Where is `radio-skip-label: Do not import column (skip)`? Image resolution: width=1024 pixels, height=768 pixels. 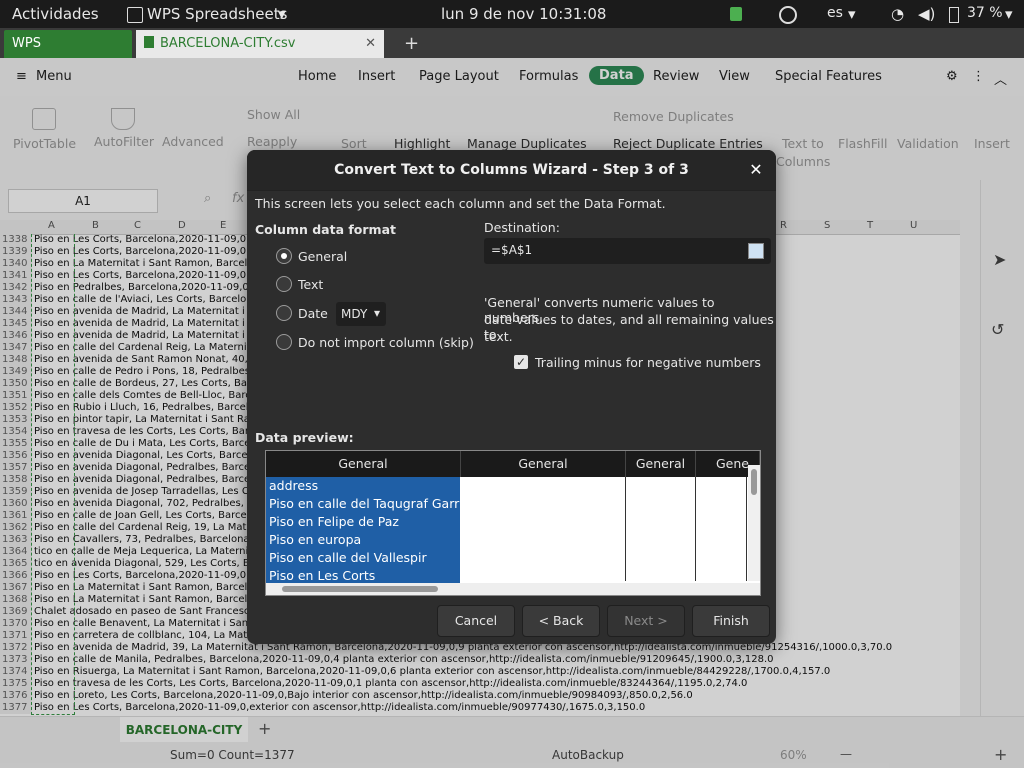 radio-skip-label: Do not import column (skip) is located at coordinates (386, 342).